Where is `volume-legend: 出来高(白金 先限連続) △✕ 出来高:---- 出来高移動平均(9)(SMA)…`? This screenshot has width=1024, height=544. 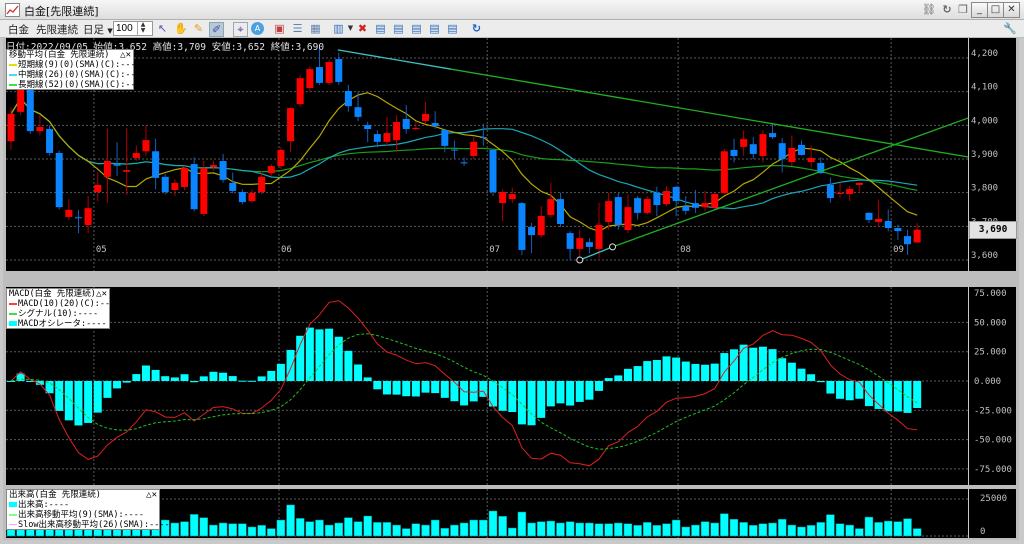 volume-legend: 出来高(白金 先限連続) △✕ 出来高:---- 出来高移動平均(9)(SMA)… is located at coordinates (88, 509).